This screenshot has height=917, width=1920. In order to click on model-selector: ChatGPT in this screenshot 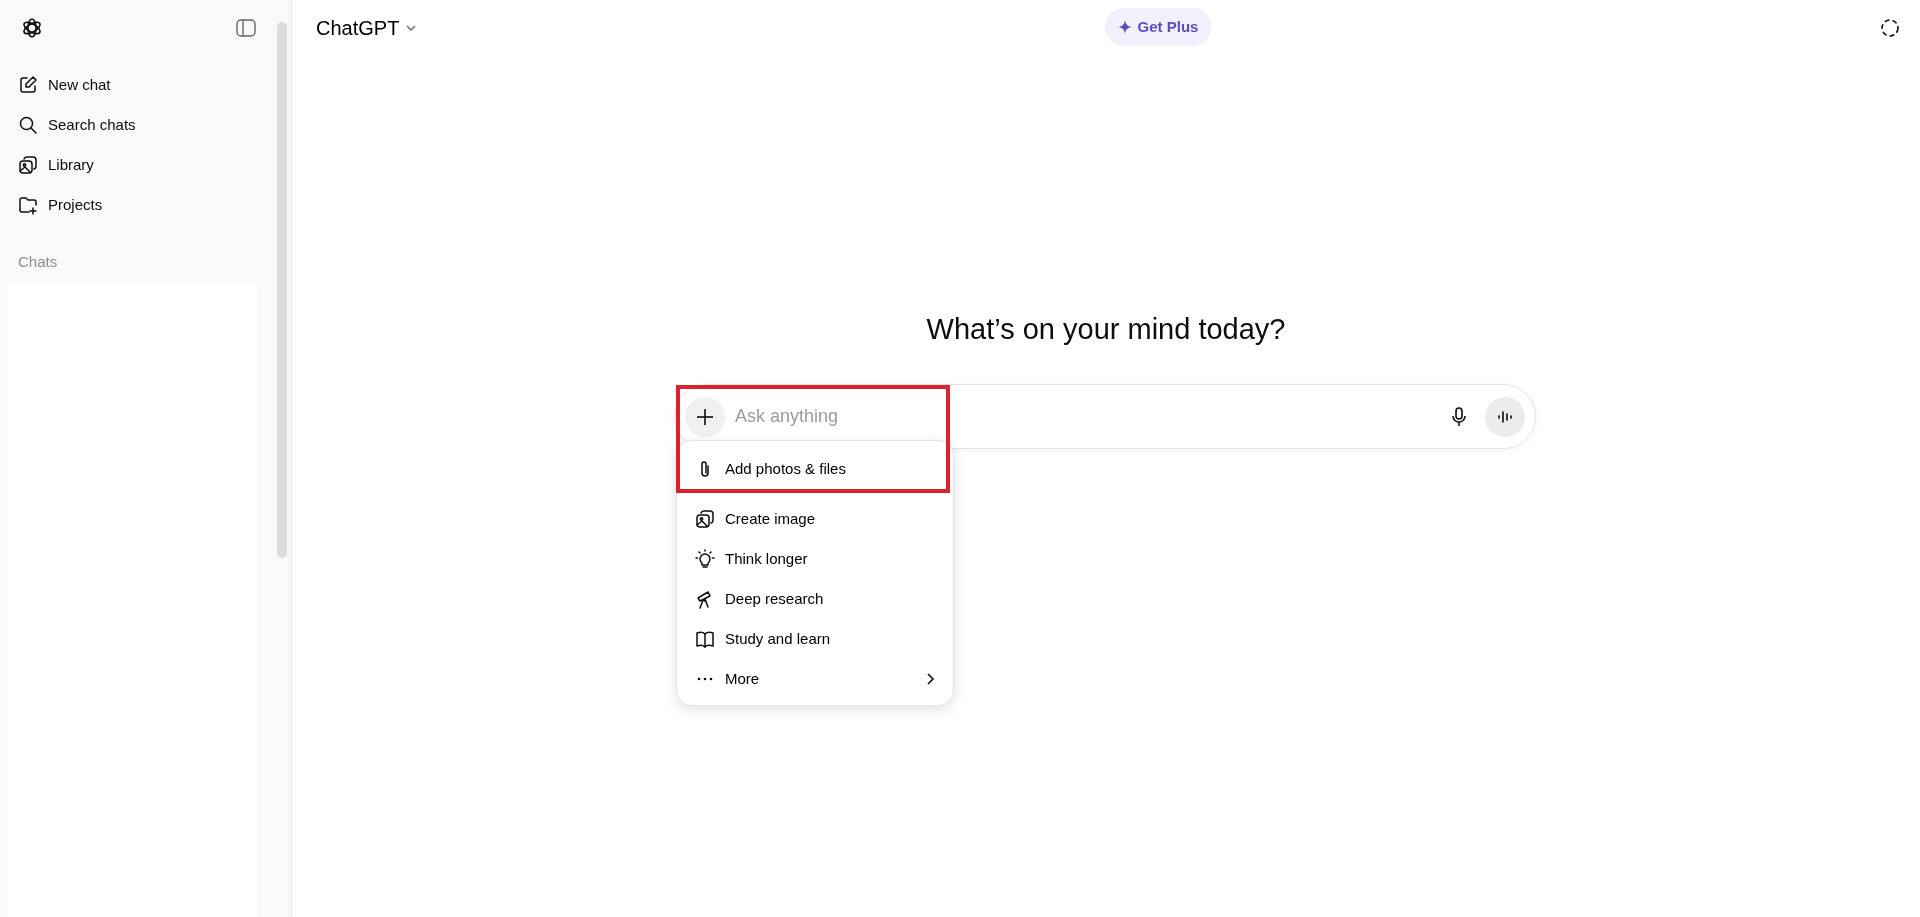, I will do `click(367, 28)`.